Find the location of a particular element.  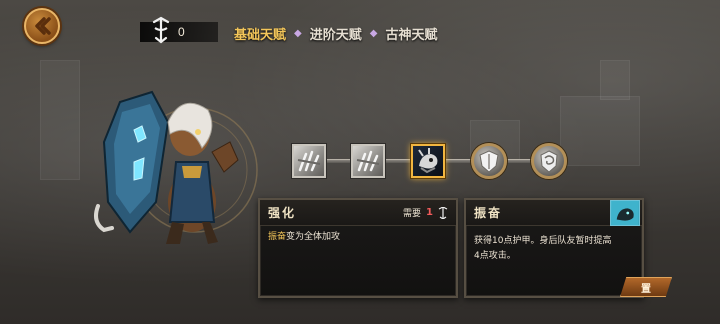

tab-advanced-talent: 进阶天赋 is located at coordinates (336, 33).